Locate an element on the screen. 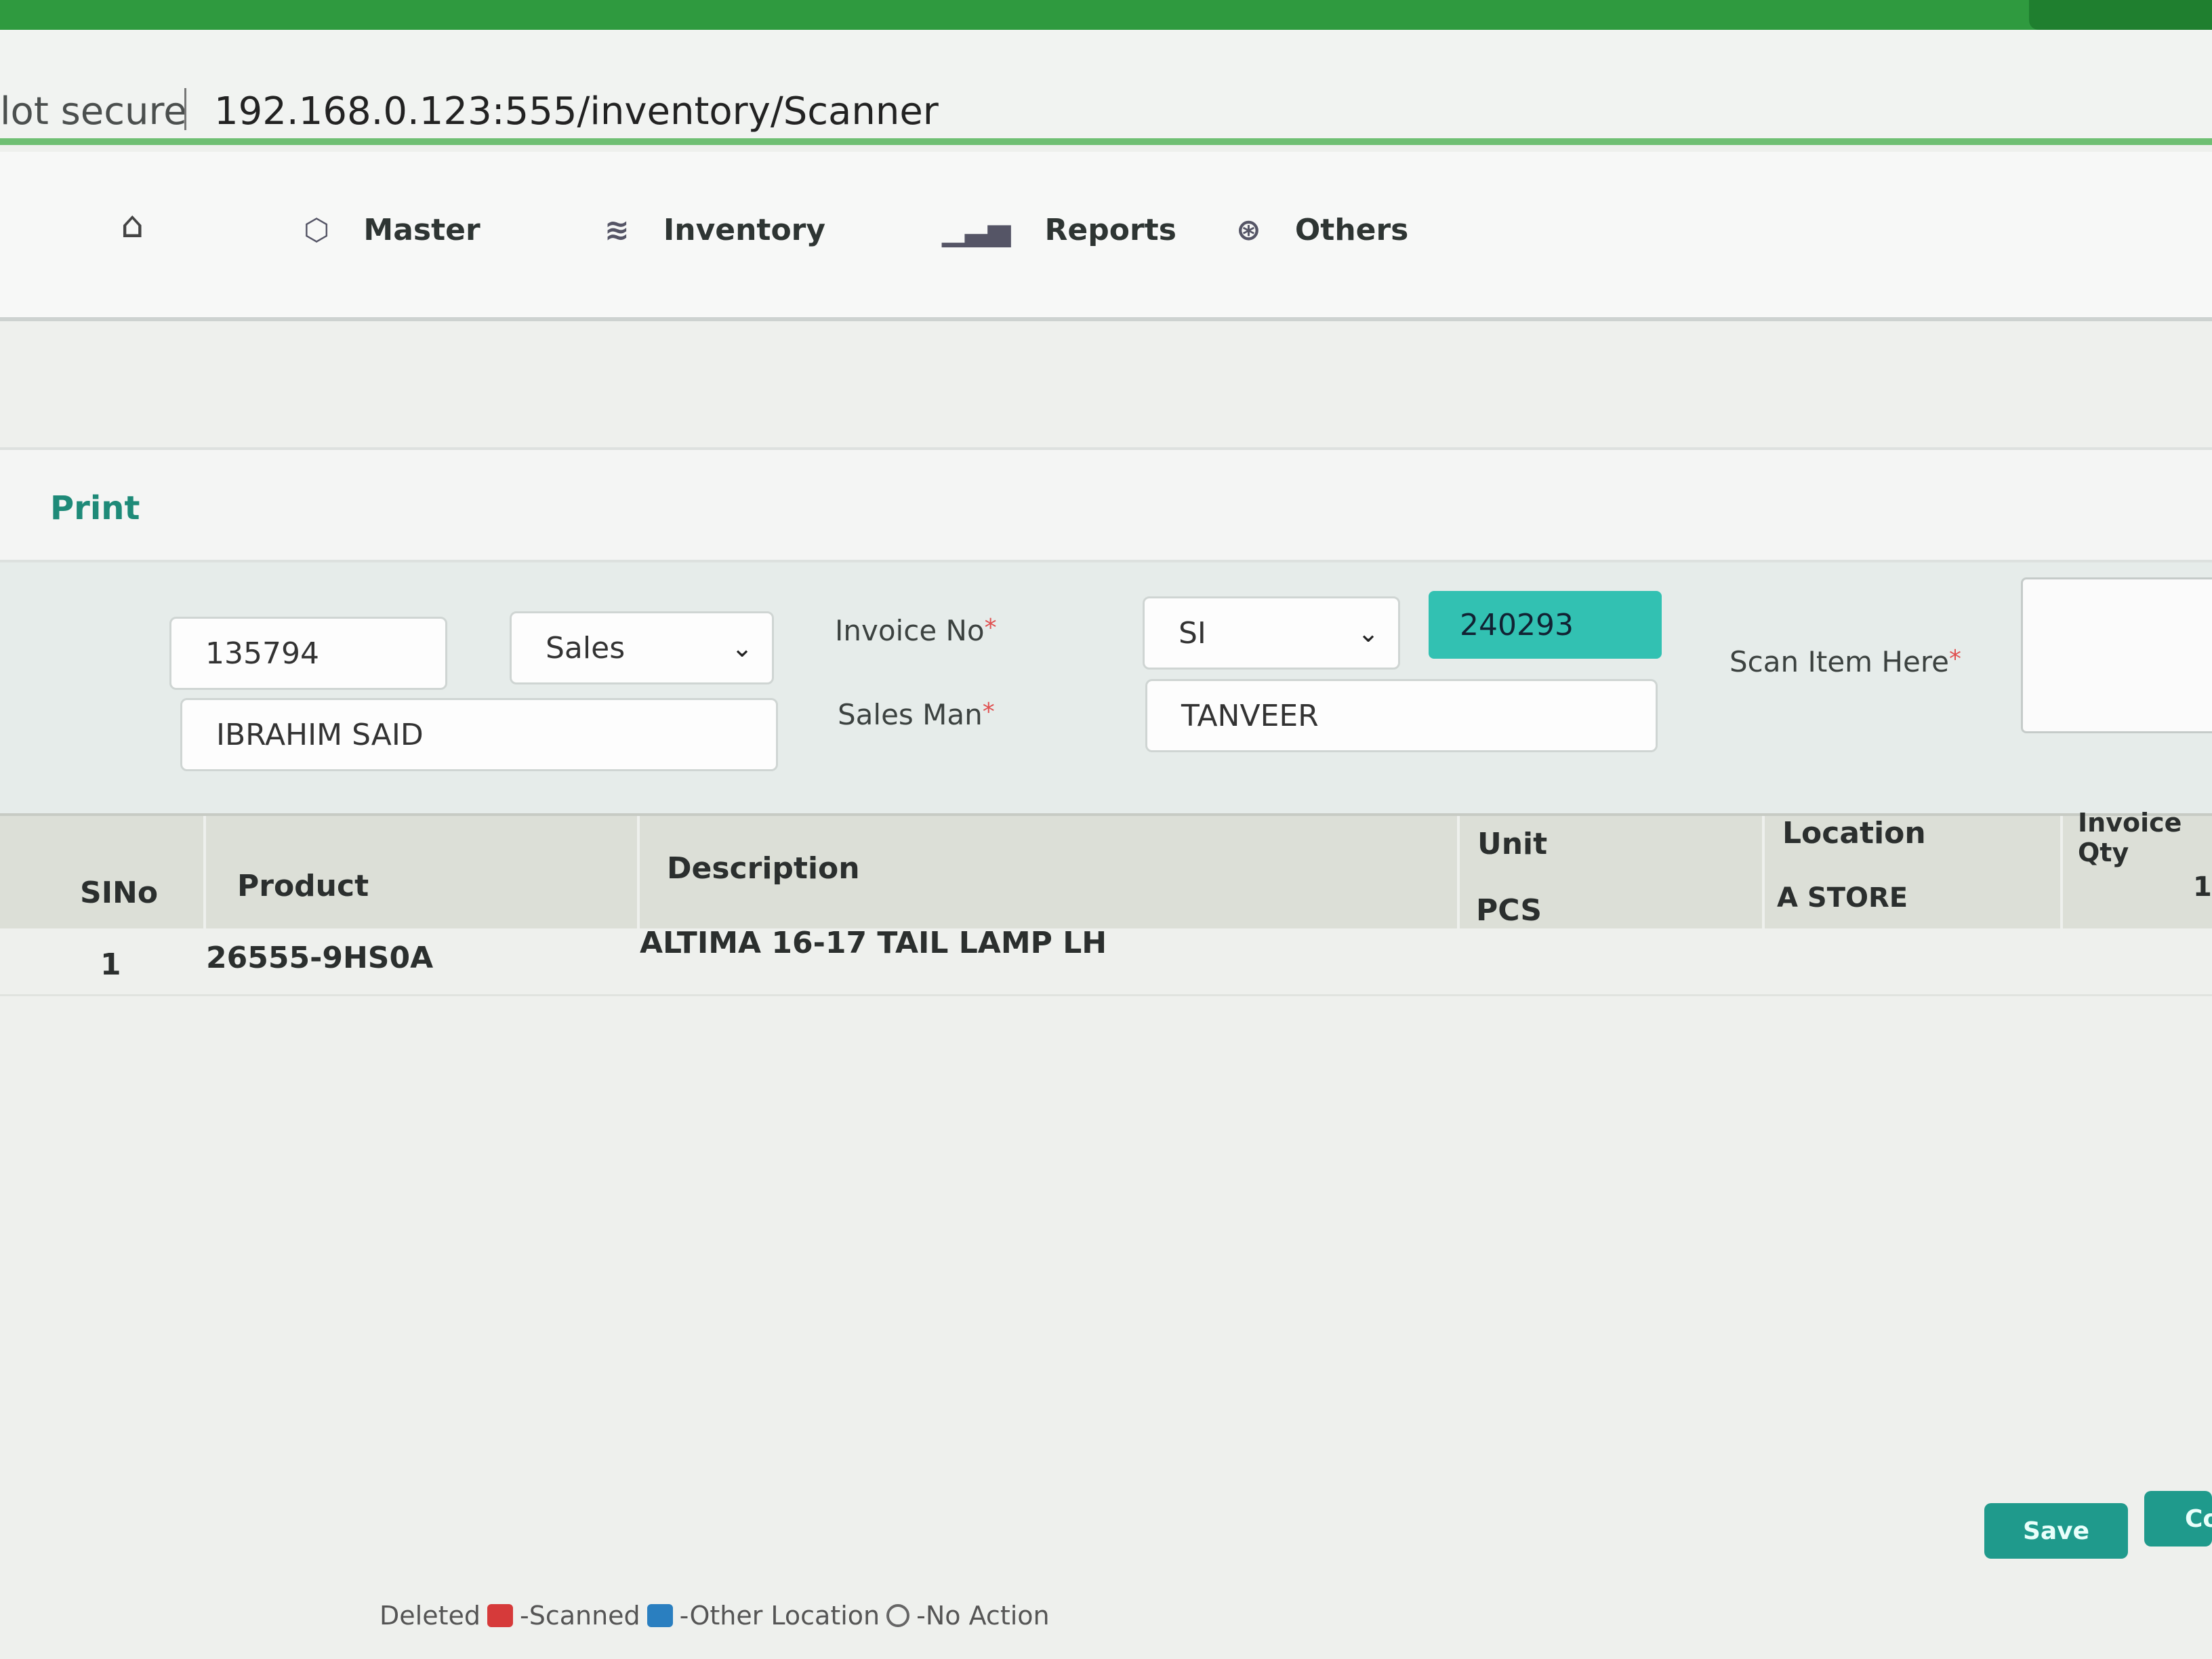 The image size is (2212, 1659). nav-item-inventory: ≋ Inventory is located at coordinates (715, 230).